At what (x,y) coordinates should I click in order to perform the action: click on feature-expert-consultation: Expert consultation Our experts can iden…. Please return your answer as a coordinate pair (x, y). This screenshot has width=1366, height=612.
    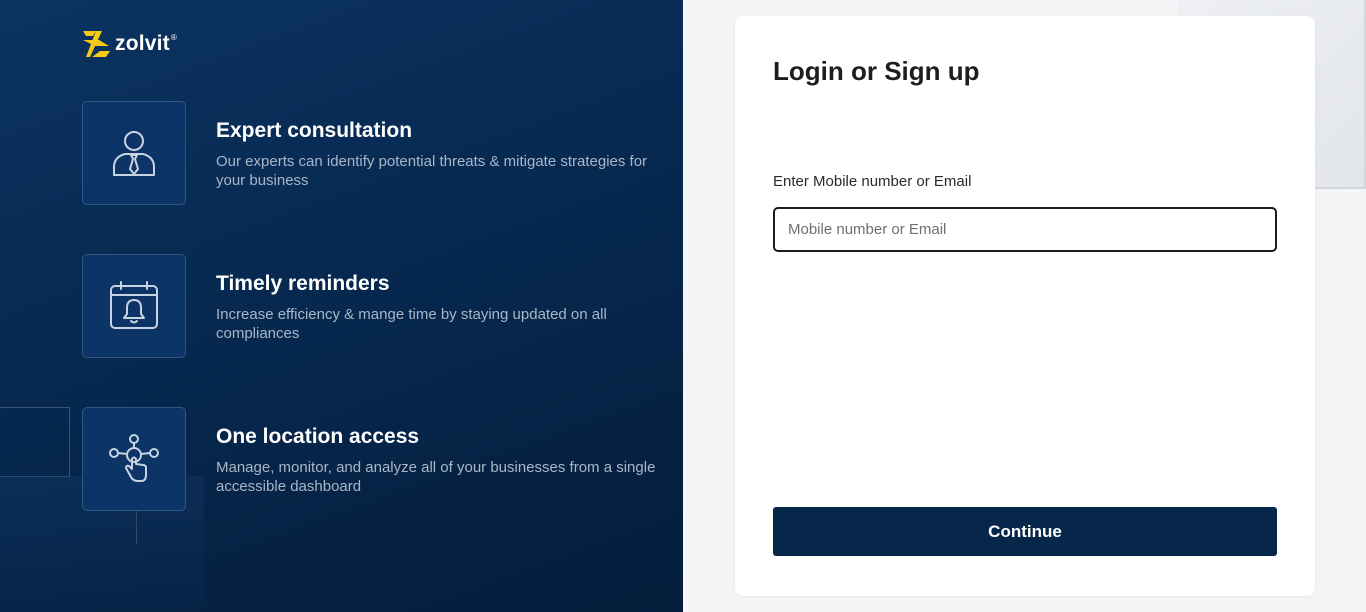
    Looking at the image, I should click on (372, 153).